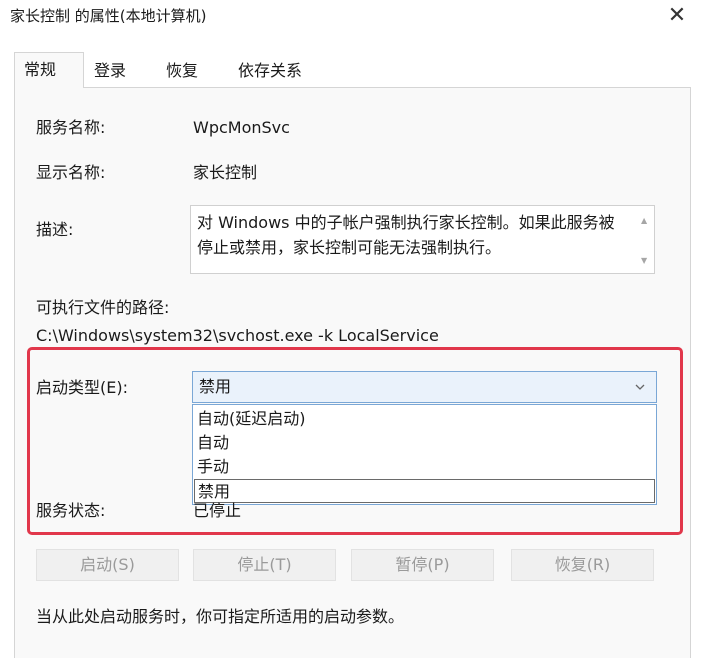  I want to click on scroll-up-icon: ▲, so click(644, 220).